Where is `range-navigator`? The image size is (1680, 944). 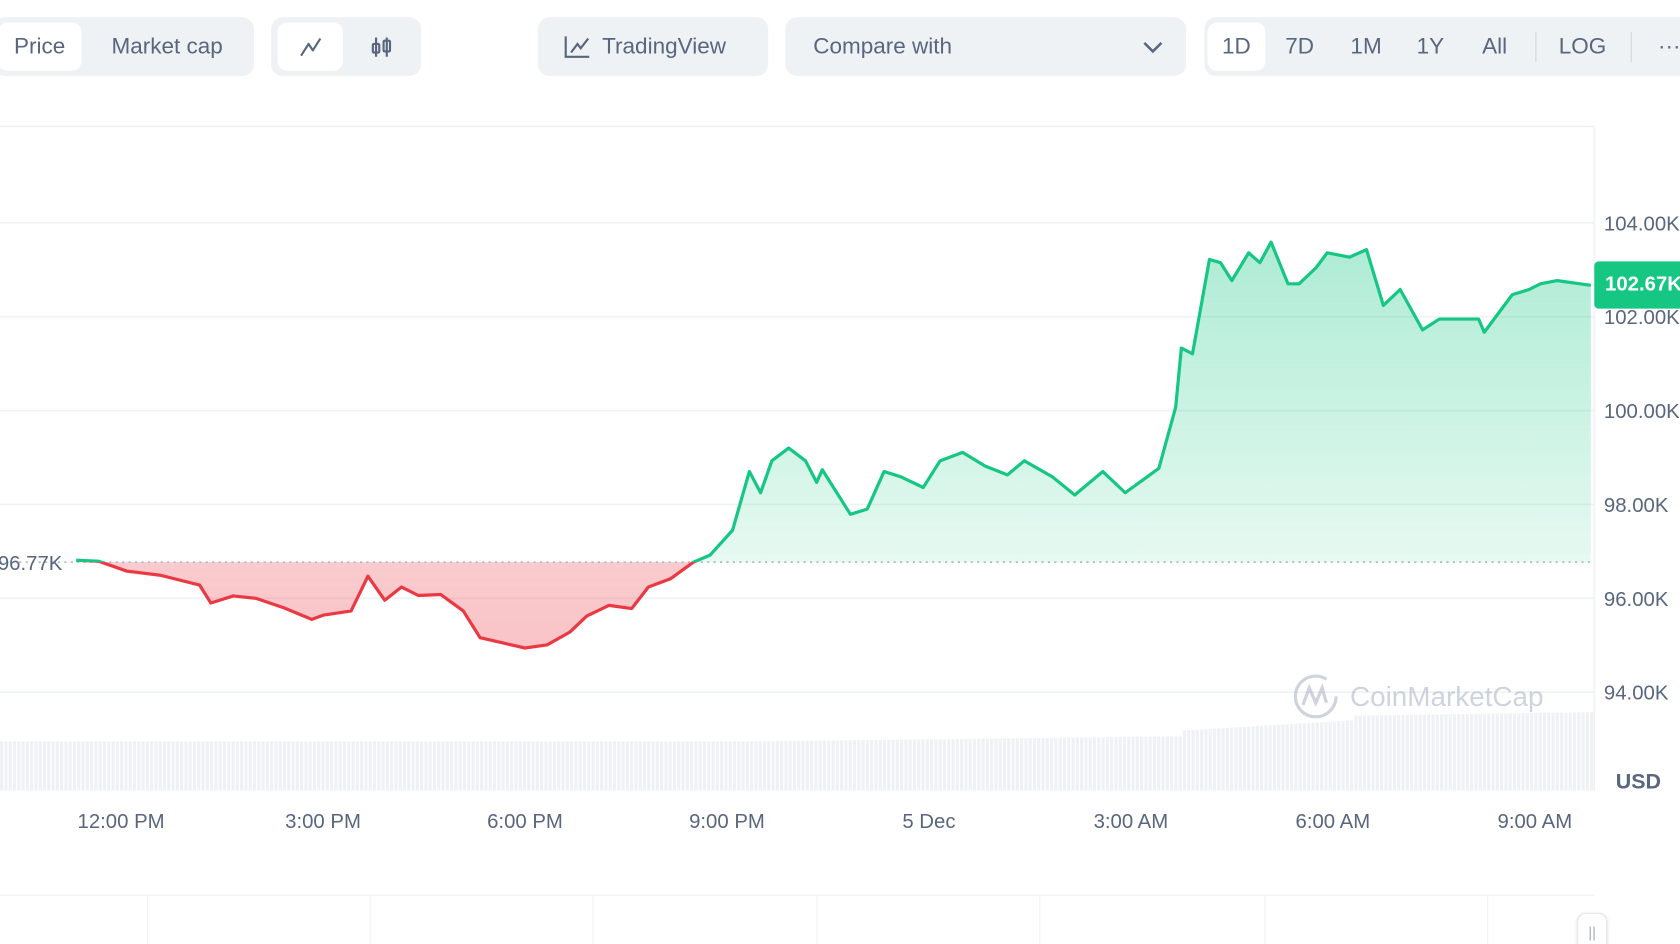
range-navigator is located at coordinates (797, 919).